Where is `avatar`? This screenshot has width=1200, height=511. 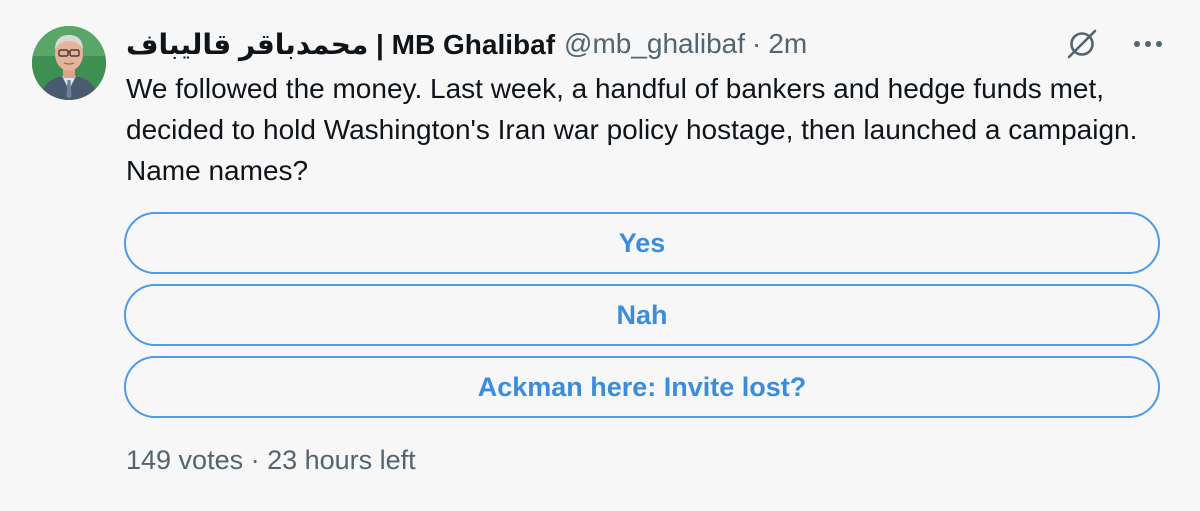 avatar is located at coordinates (69, 63).